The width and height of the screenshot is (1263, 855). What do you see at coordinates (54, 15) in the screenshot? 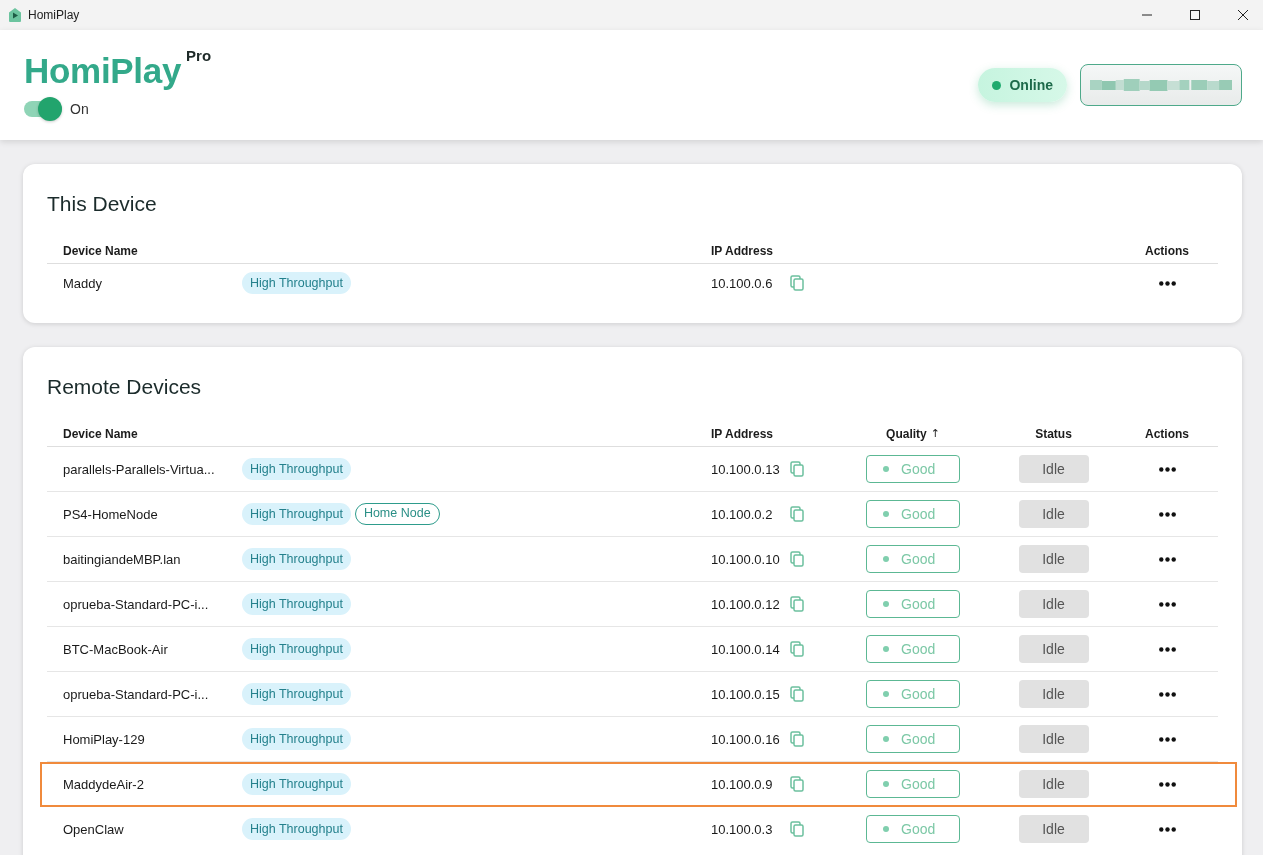
I see `window-title: HomiPlay` at bounding box center [54, 15].